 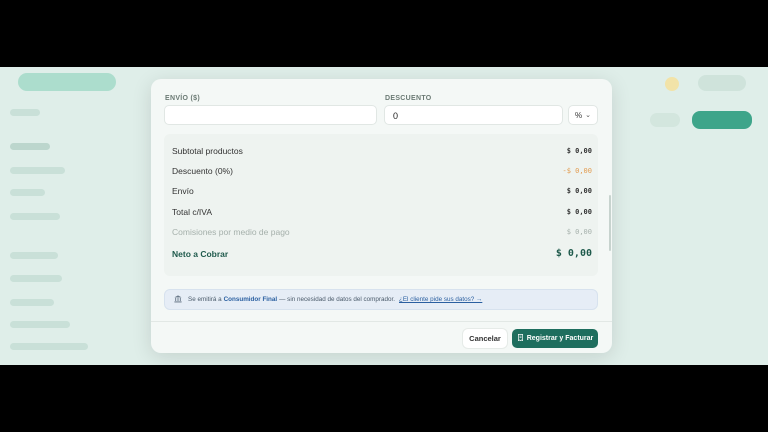 I want to click on shipping-input, so click(x=270, y=115).